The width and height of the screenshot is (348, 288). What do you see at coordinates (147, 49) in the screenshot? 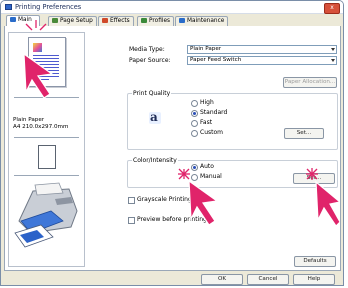
I see `media-type-label: Media Type:` at bounding box center [147, 49].